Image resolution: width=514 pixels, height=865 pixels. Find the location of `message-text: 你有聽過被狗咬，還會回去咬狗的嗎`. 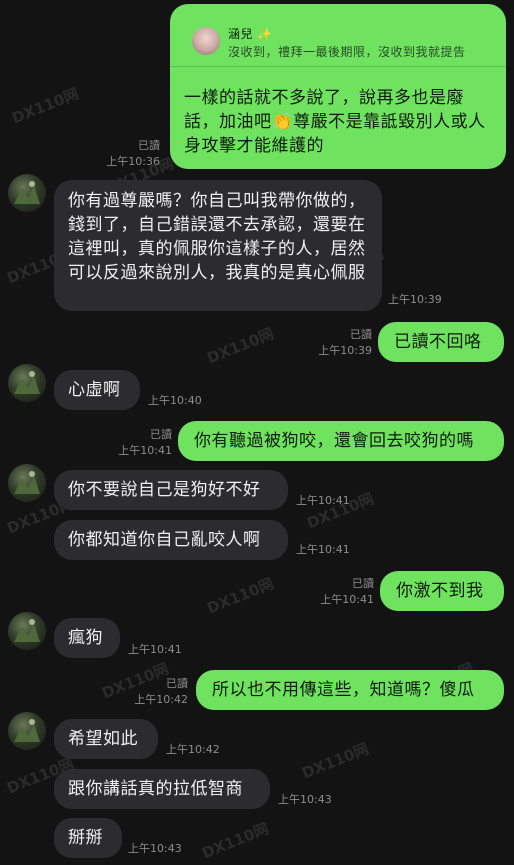

message-text: 你有聽過被狗咬，還會回去咬狗的嗎 is located at coordinates (334, 441).